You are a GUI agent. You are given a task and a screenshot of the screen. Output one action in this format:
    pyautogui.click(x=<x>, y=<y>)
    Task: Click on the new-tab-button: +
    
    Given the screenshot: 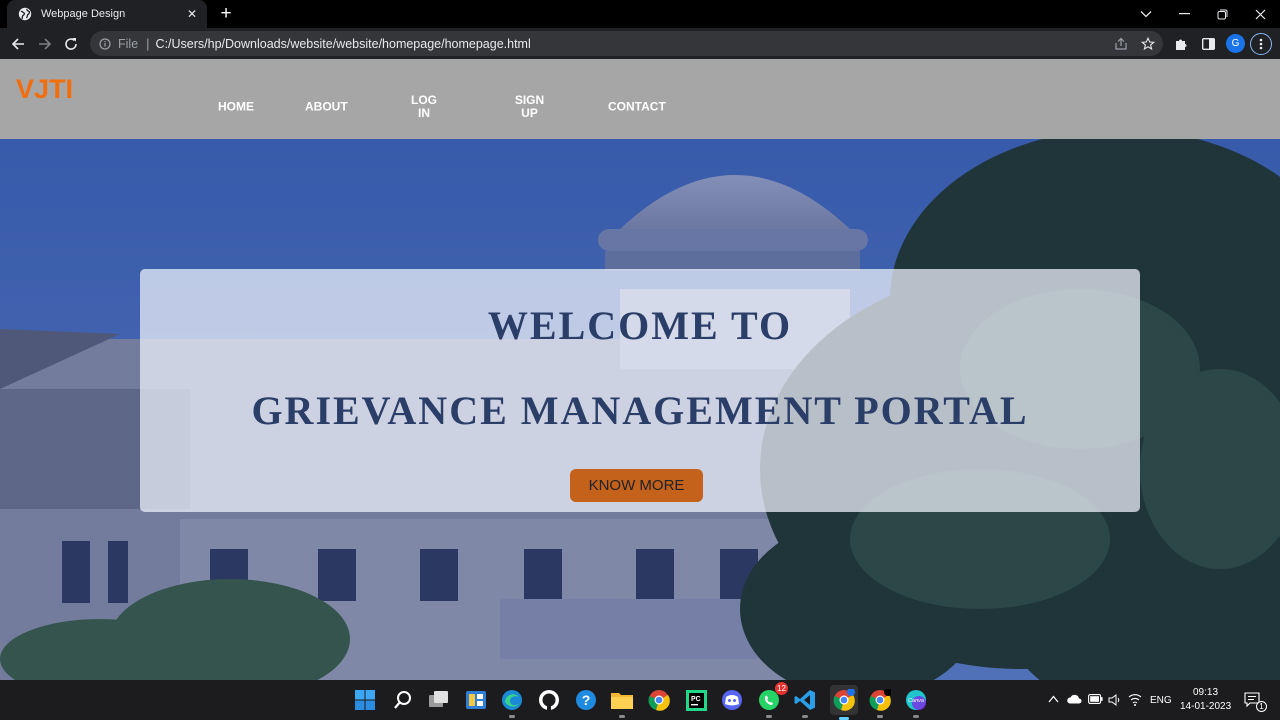 What is the action you would take?
    pyautogui.click(x=226, y=14)
    